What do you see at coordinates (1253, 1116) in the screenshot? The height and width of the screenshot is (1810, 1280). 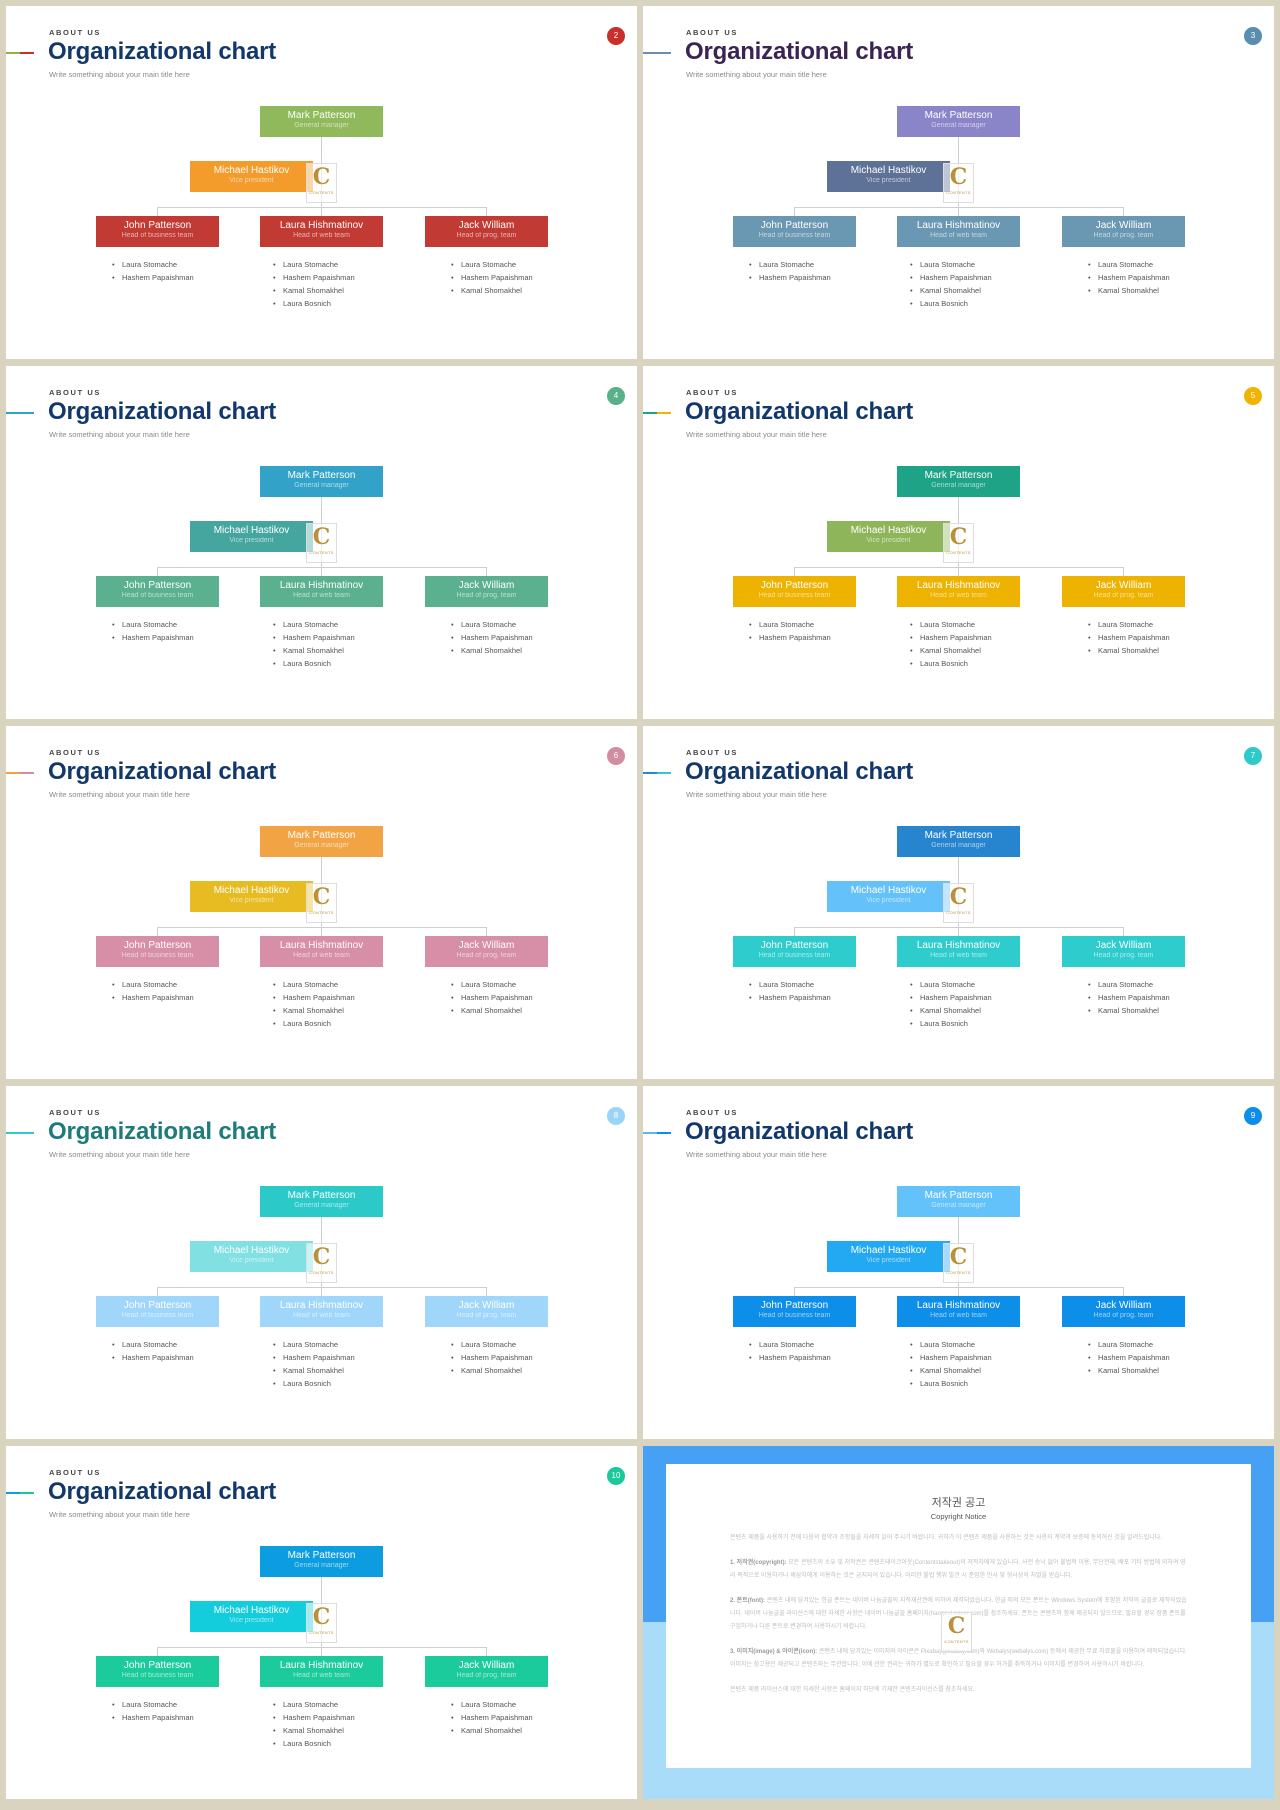 I see `page-number-badge: 9` at bounding box center [1253, 1116].